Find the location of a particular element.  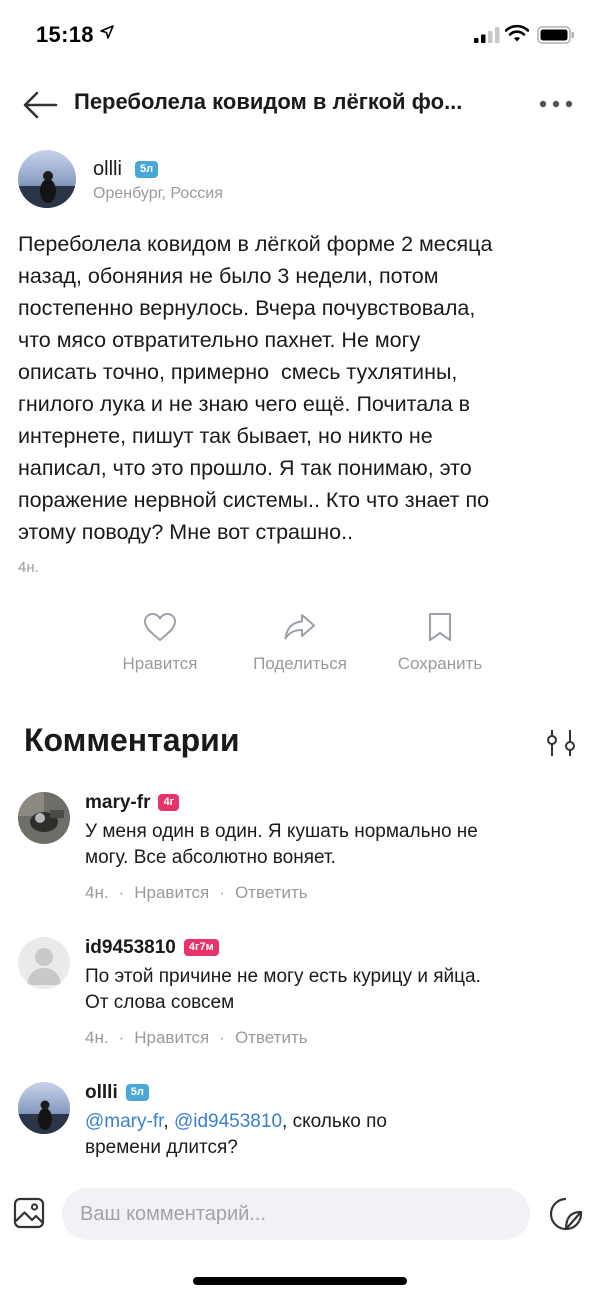

status-bar: 15:18 is located at coordinates (300, 36).